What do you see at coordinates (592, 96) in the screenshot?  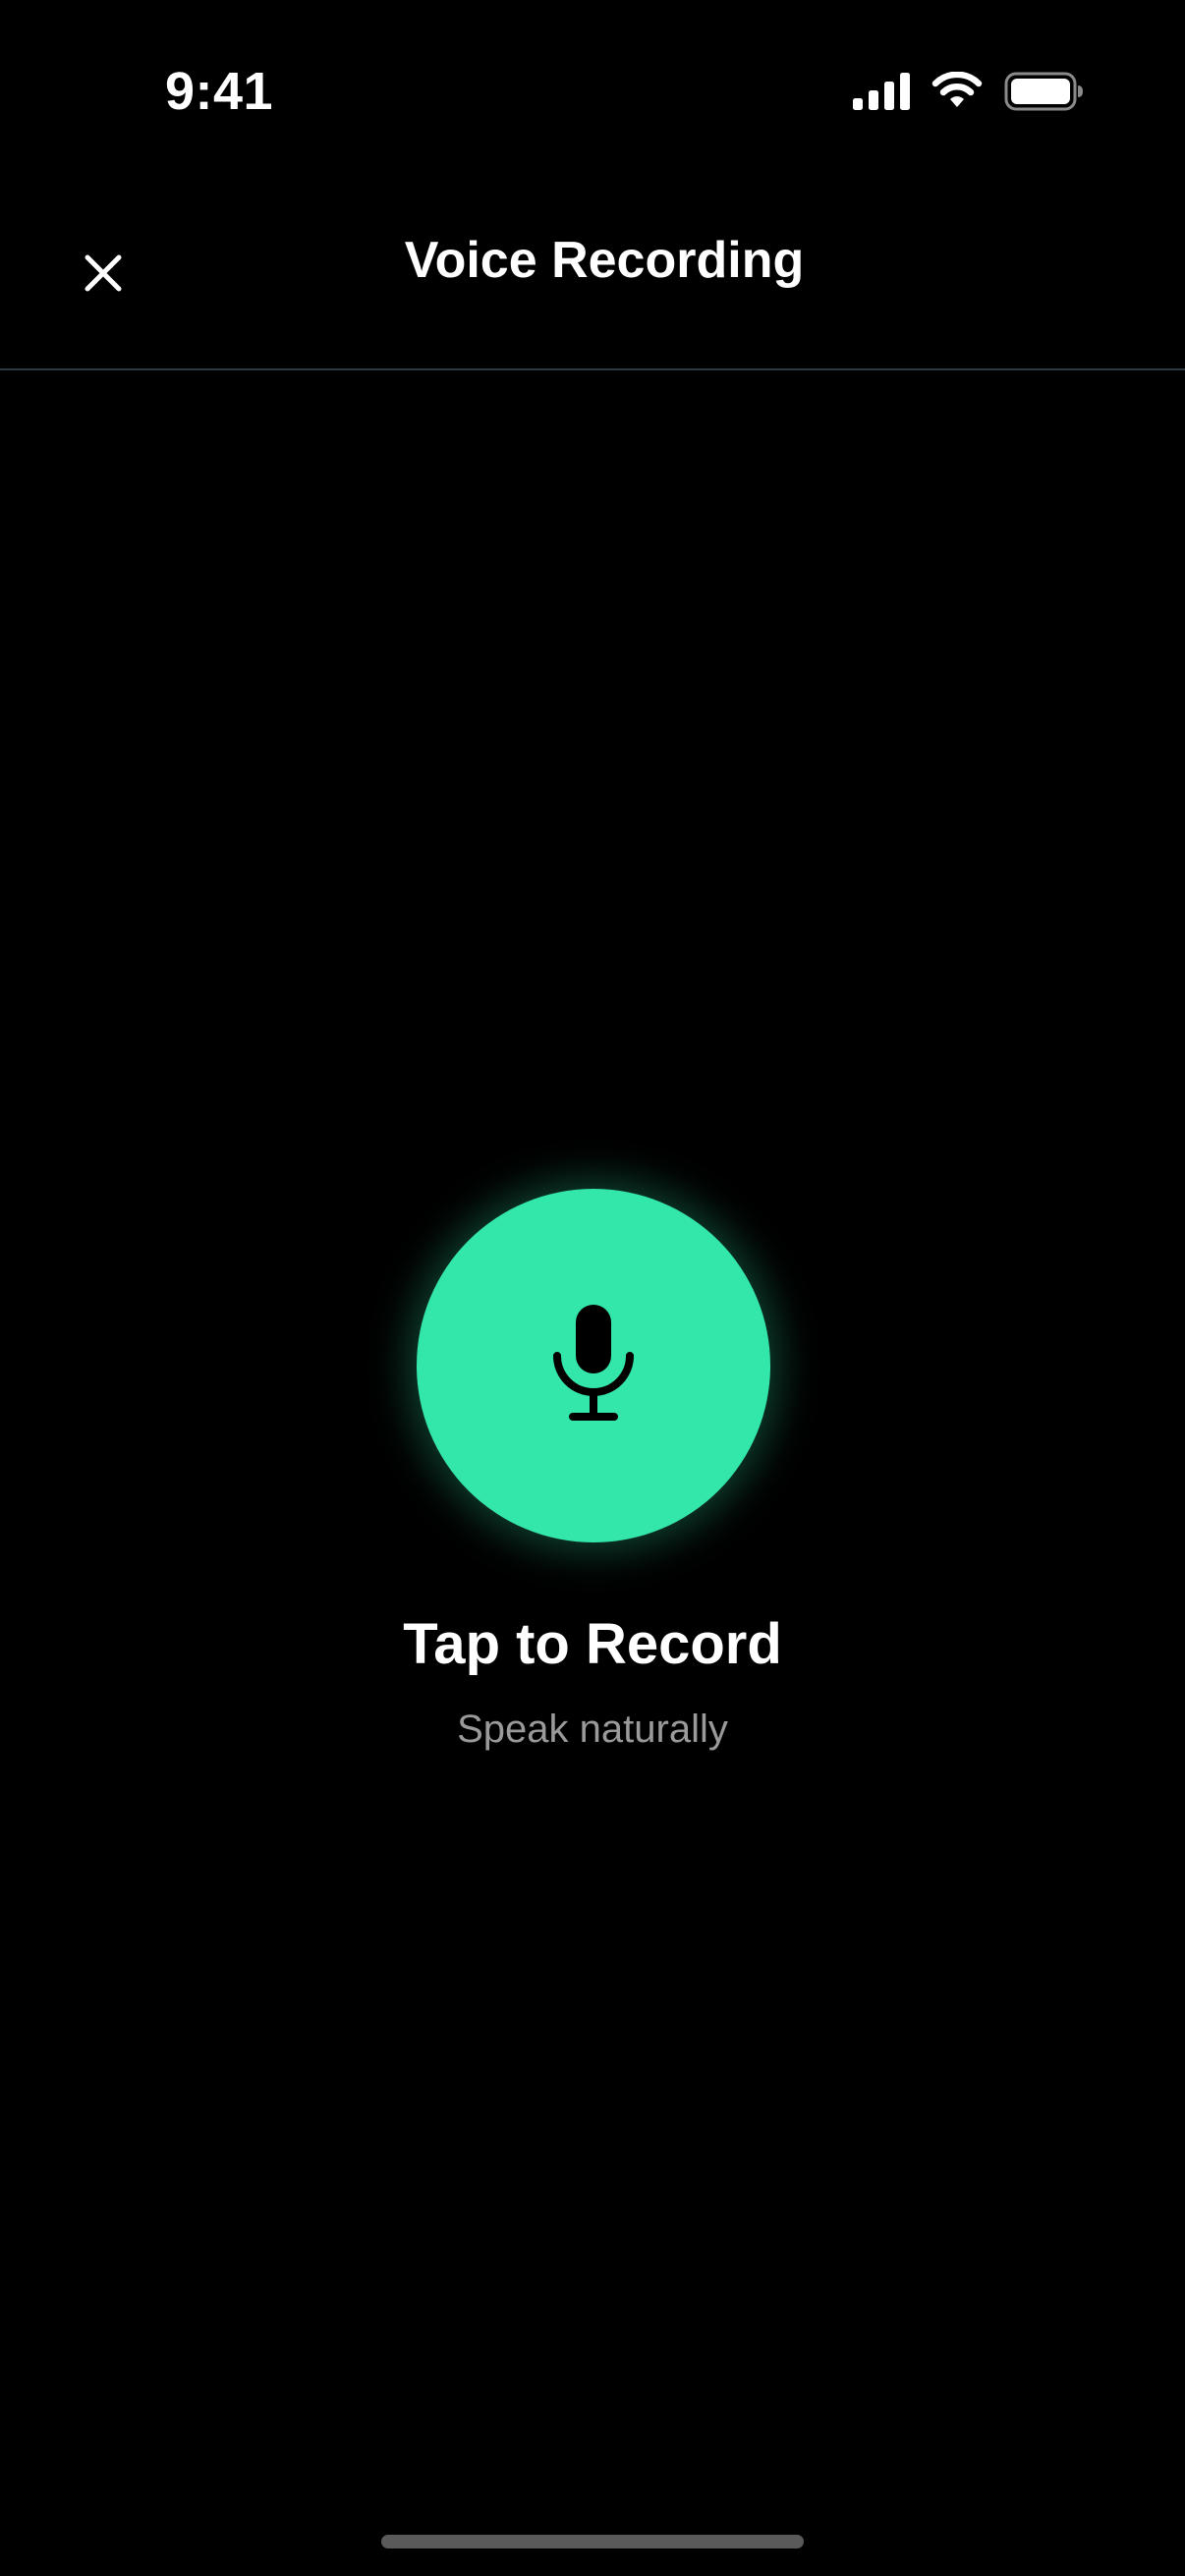 I see `status-bar: 9:41` at bounding box center [592, 96].